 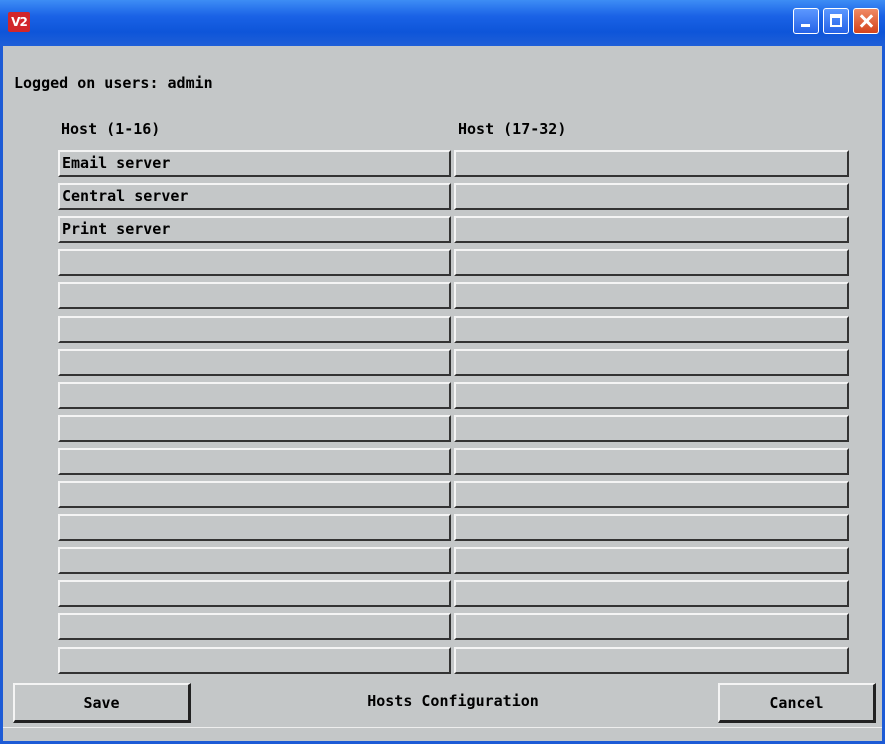 I want to click on app-logo-icon: V2, so click(x=19, y=22).